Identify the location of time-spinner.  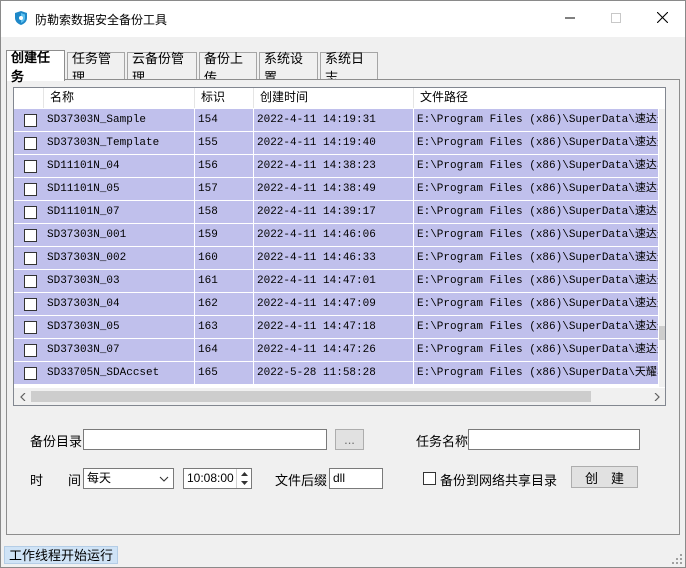
(243, 478).